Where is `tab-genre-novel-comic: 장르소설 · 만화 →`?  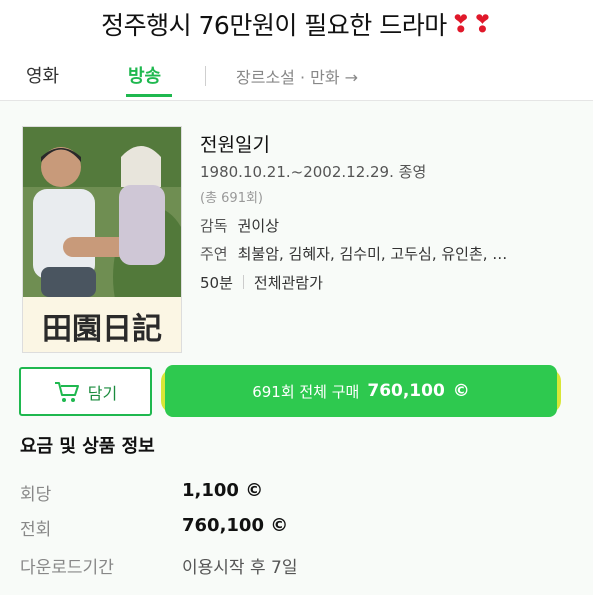 tab-genre-novel-comic: 장르소설 · 만화 → is located at coordinates (297, 76).